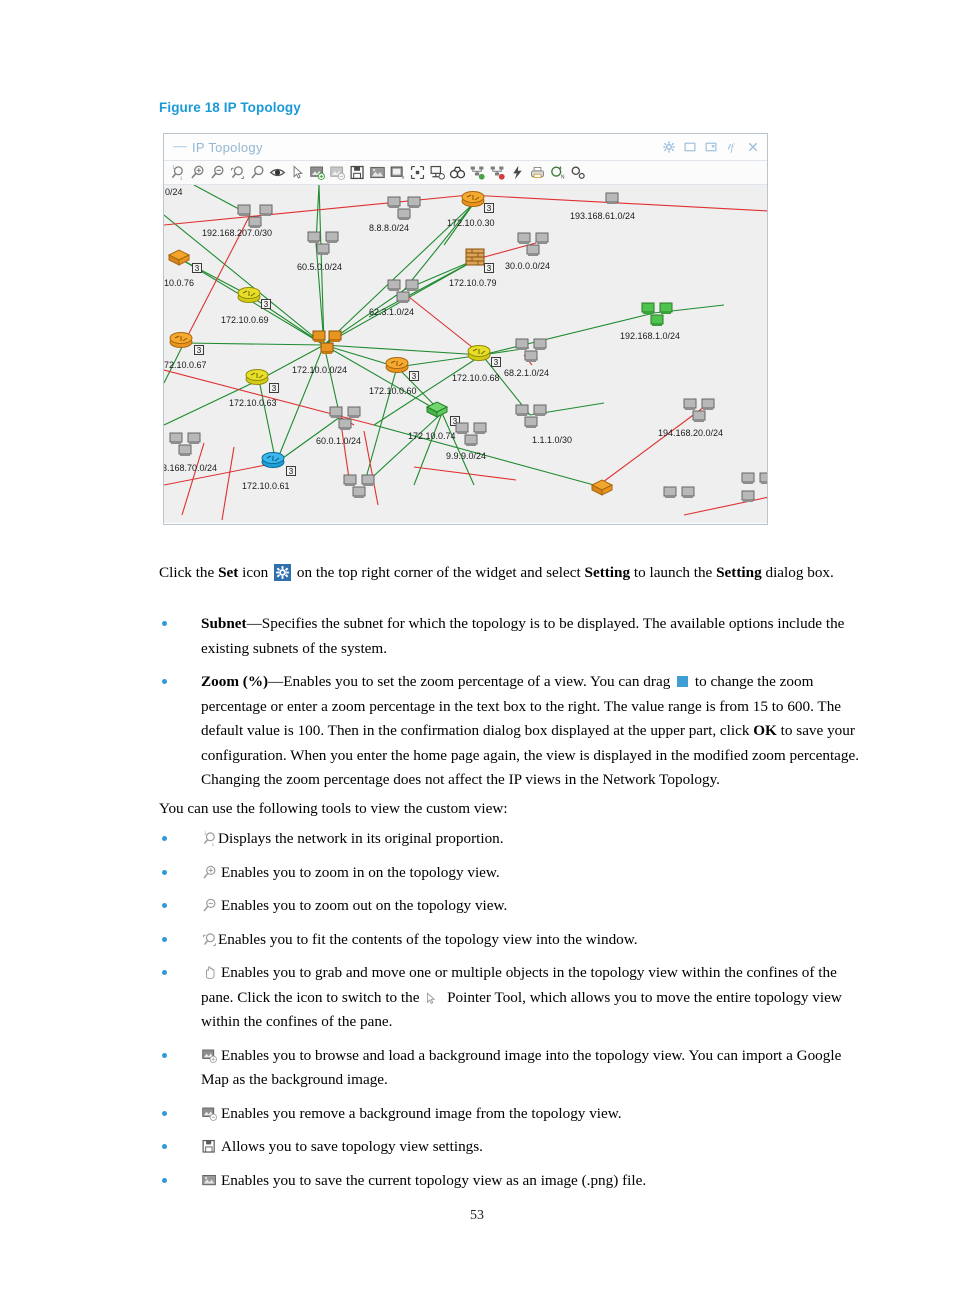 Image resolution: width=954 pixels, height=1296 pixels. What do you see at coordinates (237, 233) in the screenshot?
I see `subnet-label: 192.168.207.0/30` at bounding box center [237, 233].